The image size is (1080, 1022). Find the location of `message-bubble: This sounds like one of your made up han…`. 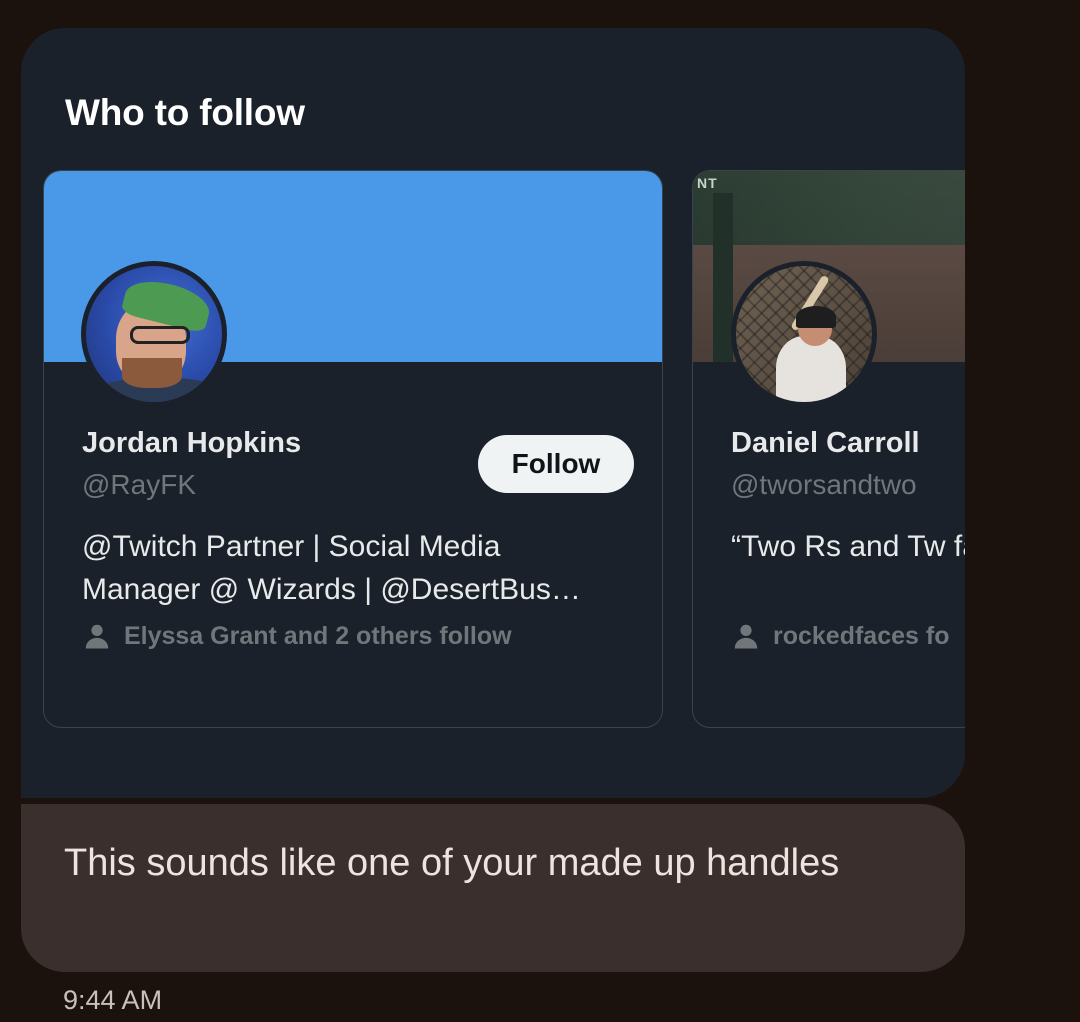

message-bubble: This sounds like one of your made up han… is located at coordinates (493, 888).